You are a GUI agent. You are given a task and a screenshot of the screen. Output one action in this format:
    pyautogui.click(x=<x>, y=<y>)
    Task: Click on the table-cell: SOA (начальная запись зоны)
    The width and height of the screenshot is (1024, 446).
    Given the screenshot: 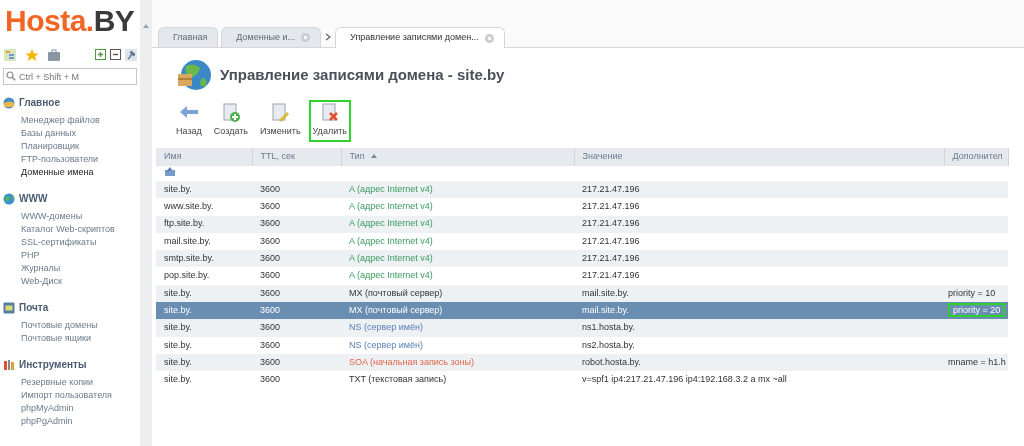 What is the action you would take?
    pyautogui.click(x=457, y=362)
    